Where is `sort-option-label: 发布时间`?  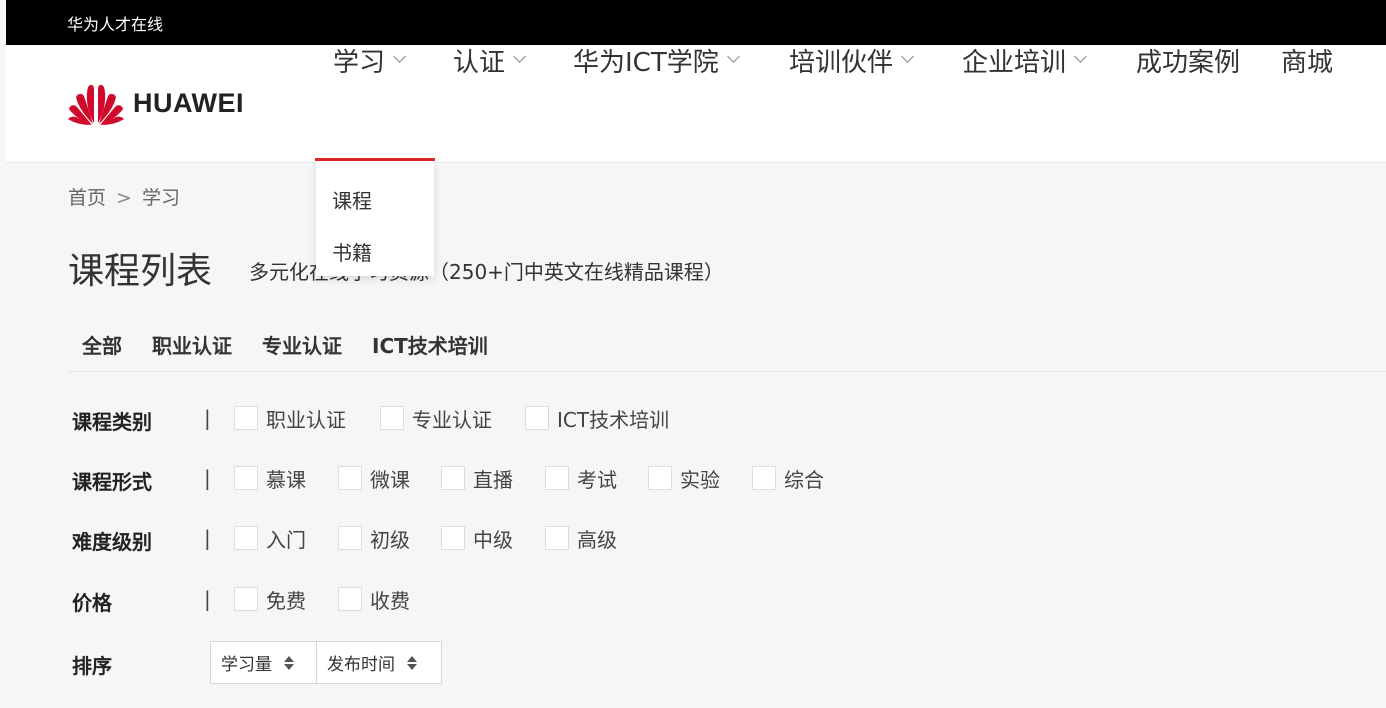
sort-option-label: 发布时间 is located at coordinates (361, 665).